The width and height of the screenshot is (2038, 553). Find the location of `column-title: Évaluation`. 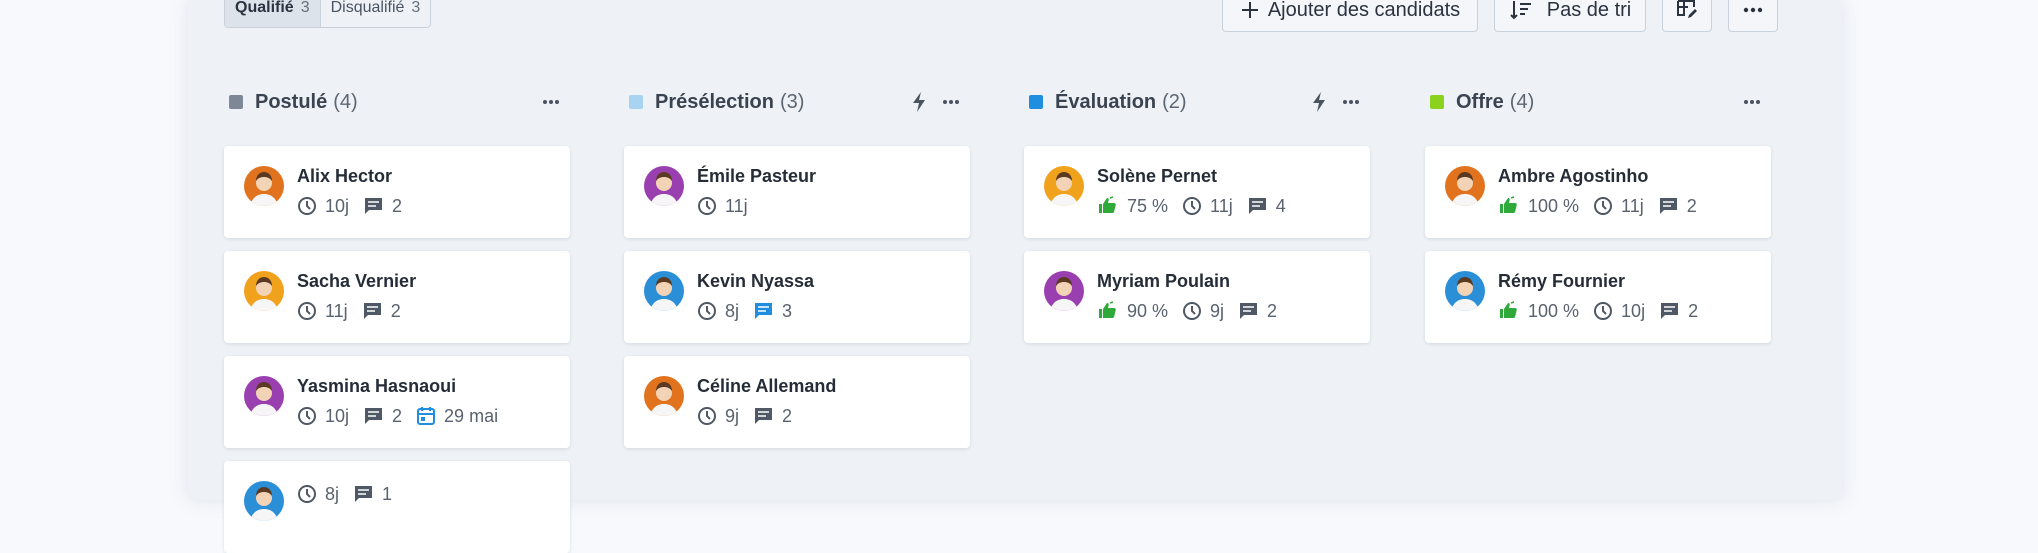

column-title: Évaluation is located at coordinates (1106, 101).